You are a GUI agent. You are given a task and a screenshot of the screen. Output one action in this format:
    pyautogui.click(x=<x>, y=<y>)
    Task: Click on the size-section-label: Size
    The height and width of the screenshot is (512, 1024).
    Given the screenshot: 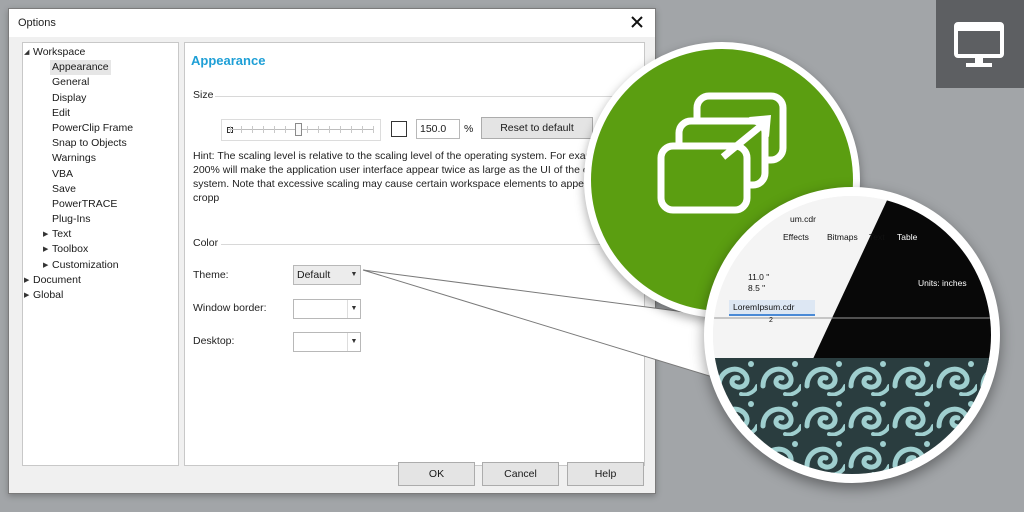 What is the action you would take?
    pyautogui.click(x=203, y=95)
    